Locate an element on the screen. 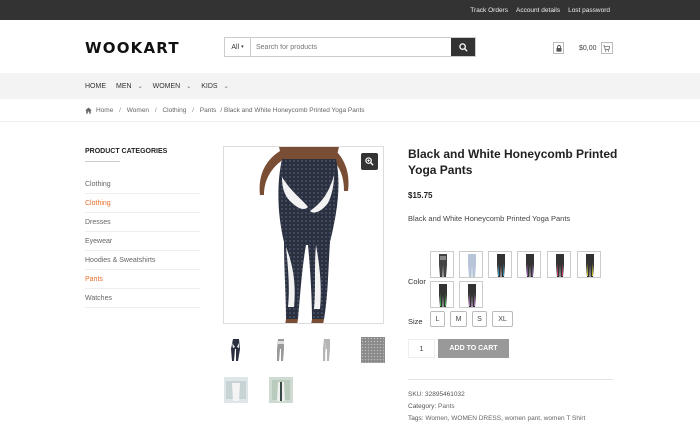  nav-home: HOME is located at coordinates (95, 86).